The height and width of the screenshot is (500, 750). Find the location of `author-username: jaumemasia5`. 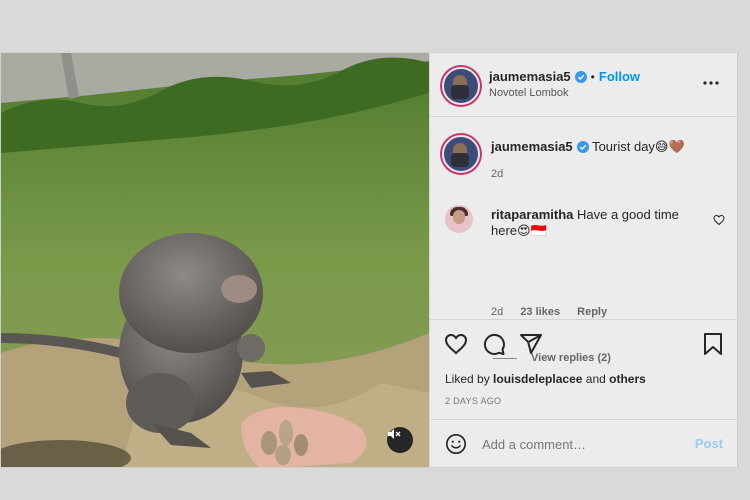

author-username: jaumemasia5 is located at coordinates (530, 76).